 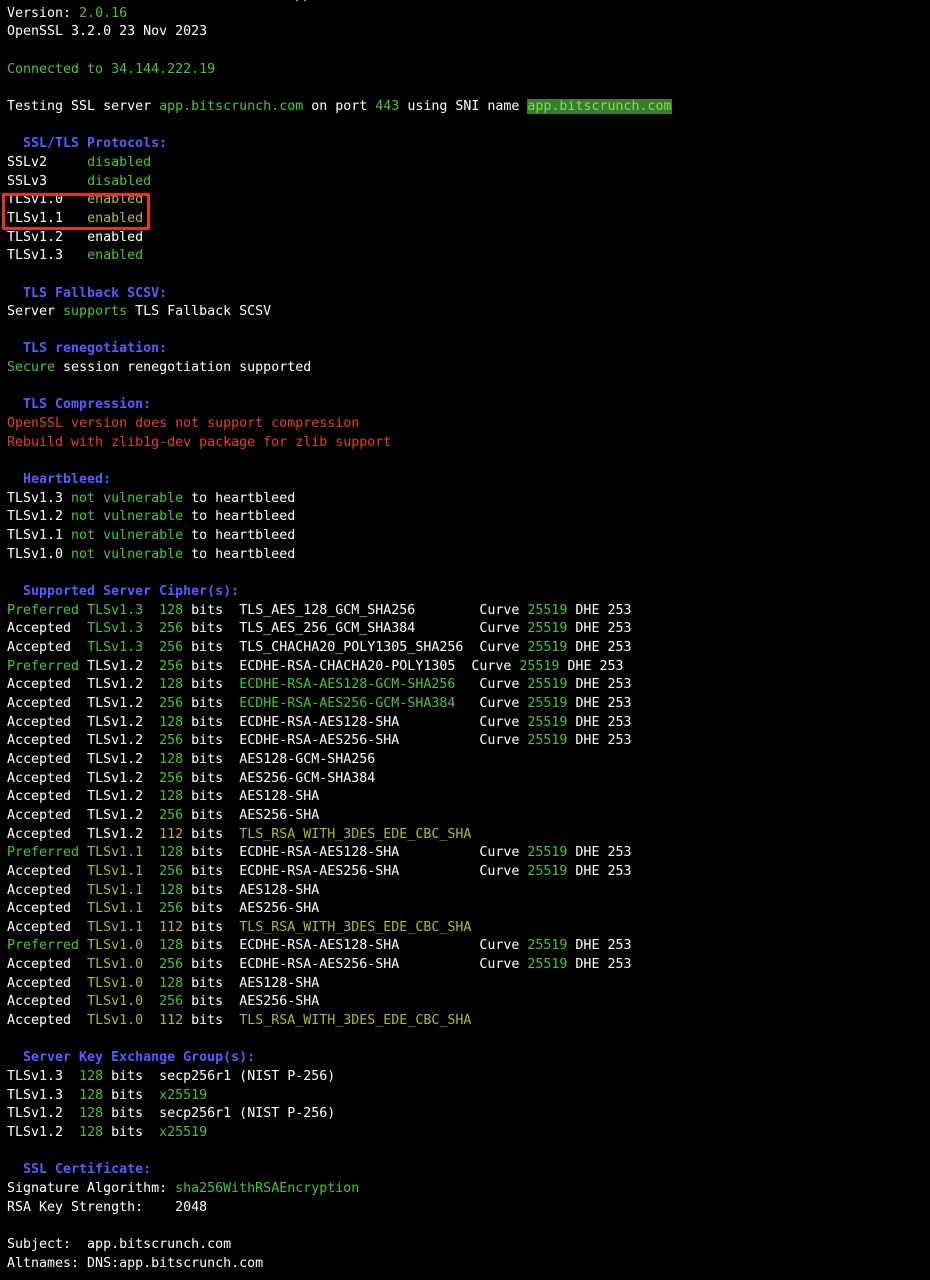 What do you see at coordinates (87, 349) in the screenshot?
I see `section-heading: TLS renegotiation:` at bounding box center [87, 349].